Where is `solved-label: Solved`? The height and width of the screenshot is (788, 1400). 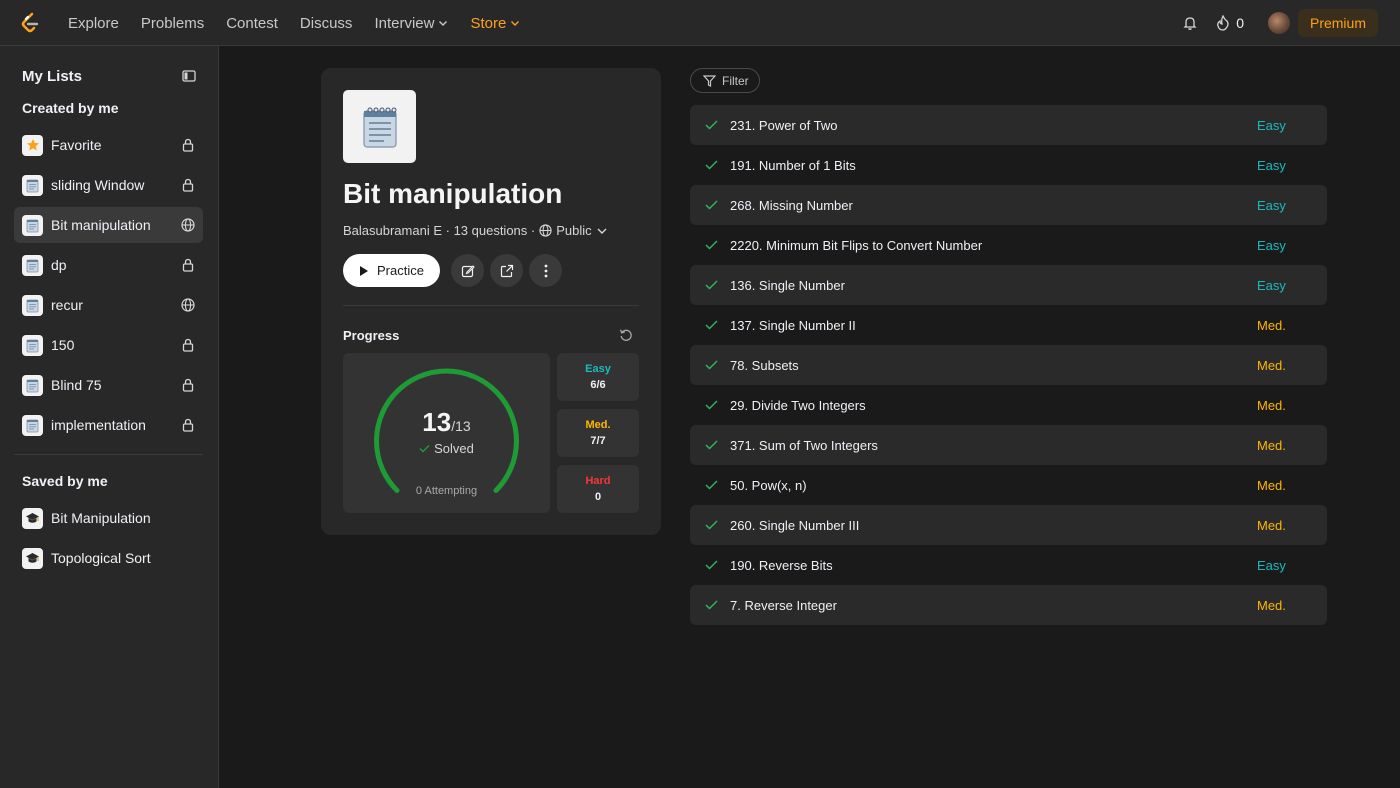 solved-label: Solved is located at coordinates (446, 448).